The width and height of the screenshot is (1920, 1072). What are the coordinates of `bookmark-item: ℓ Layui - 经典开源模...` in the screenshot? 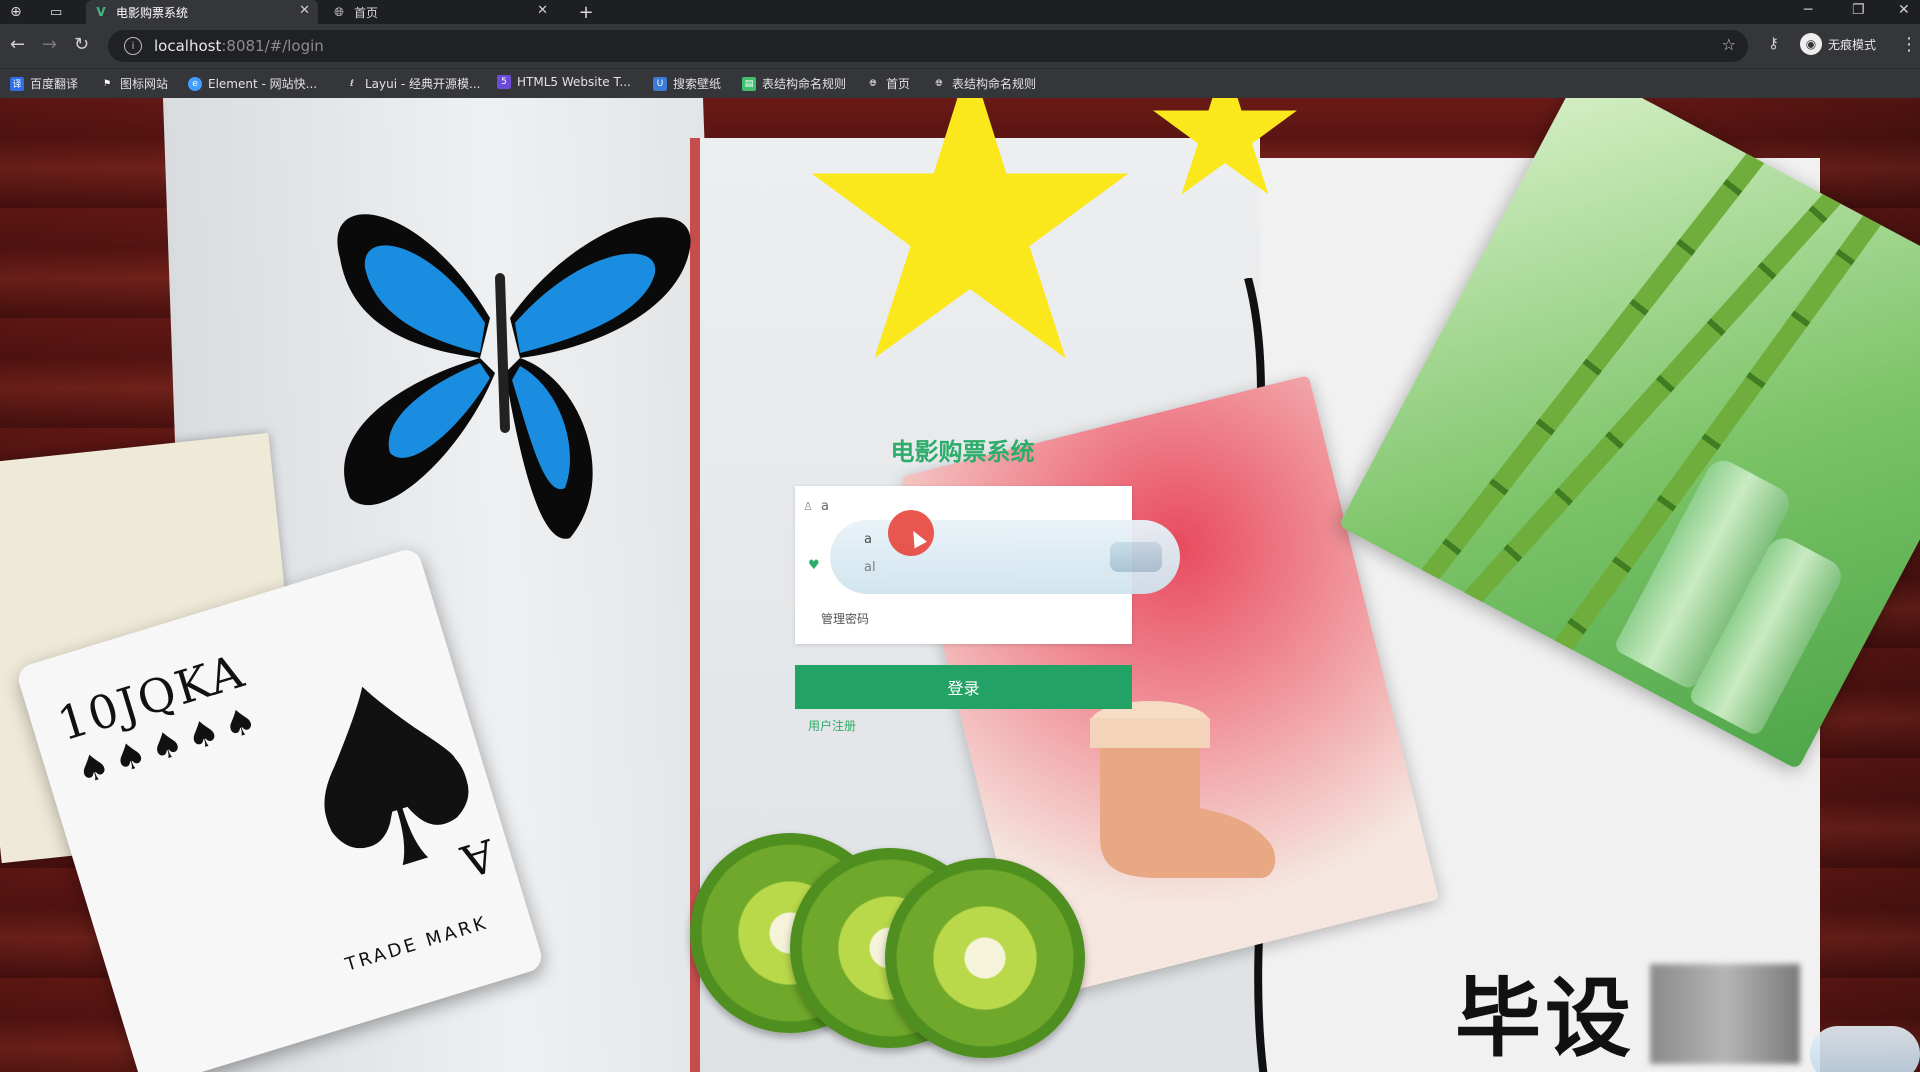 It's located at (412, 83).